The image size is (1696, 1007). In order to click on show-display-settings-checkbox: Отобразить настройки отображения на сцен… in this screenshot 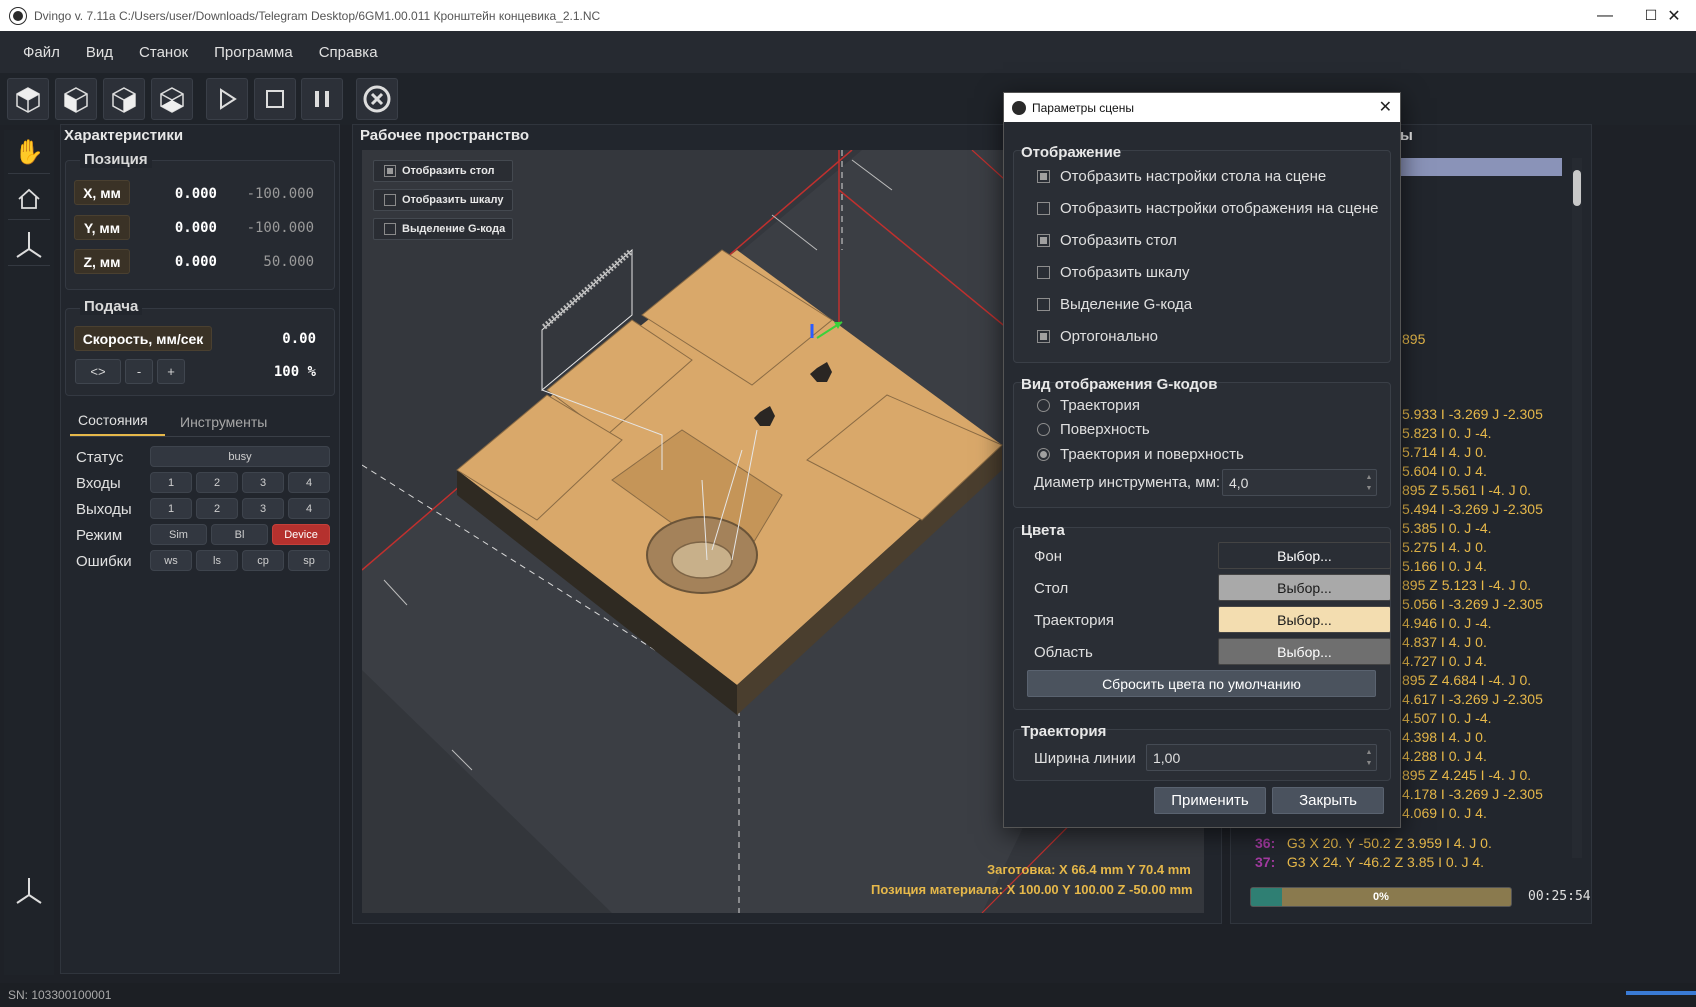, I will do `click(1207, 208)`.